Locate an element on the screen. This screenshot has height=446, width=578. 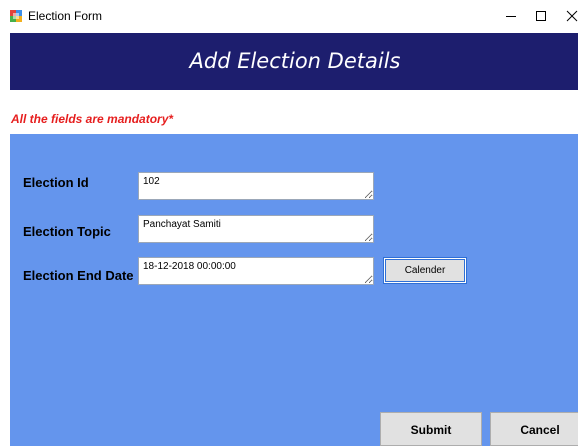
close-button is located at coordinates (567, 16).